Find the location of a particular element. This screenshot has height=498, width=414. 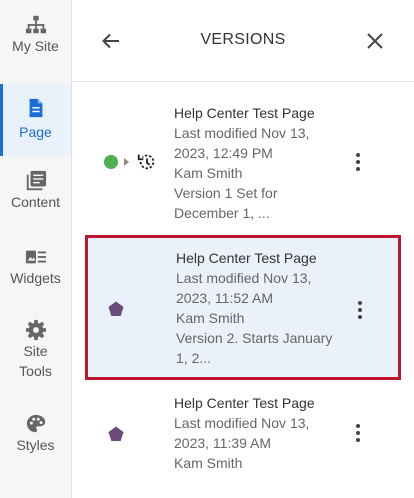

rail-item-label-line1: Site is located at coordinates (35, 351).